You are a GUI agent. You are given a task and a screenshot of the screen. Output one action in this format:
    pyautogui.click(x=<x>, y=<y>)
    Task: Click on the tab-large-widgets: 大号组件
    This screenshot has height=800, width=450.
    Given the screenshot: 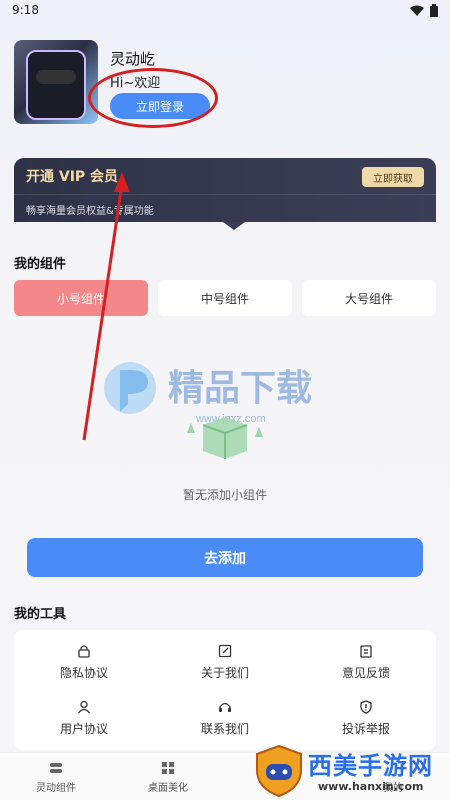 What is the action you would take?
    pyautogui.click(x=369, y=298)
    